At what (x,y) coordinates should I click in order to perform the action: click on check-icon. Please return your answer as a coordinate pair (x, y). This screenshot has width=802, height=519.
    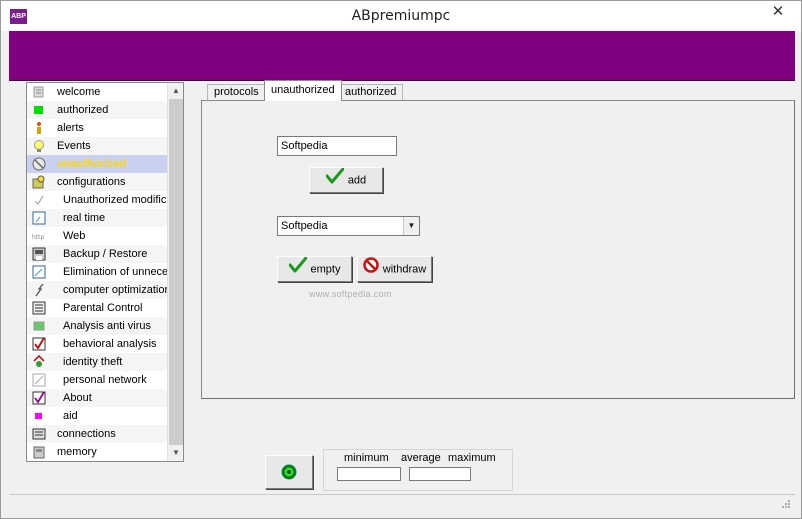
    Looking at the image, I should click on (39, 200).